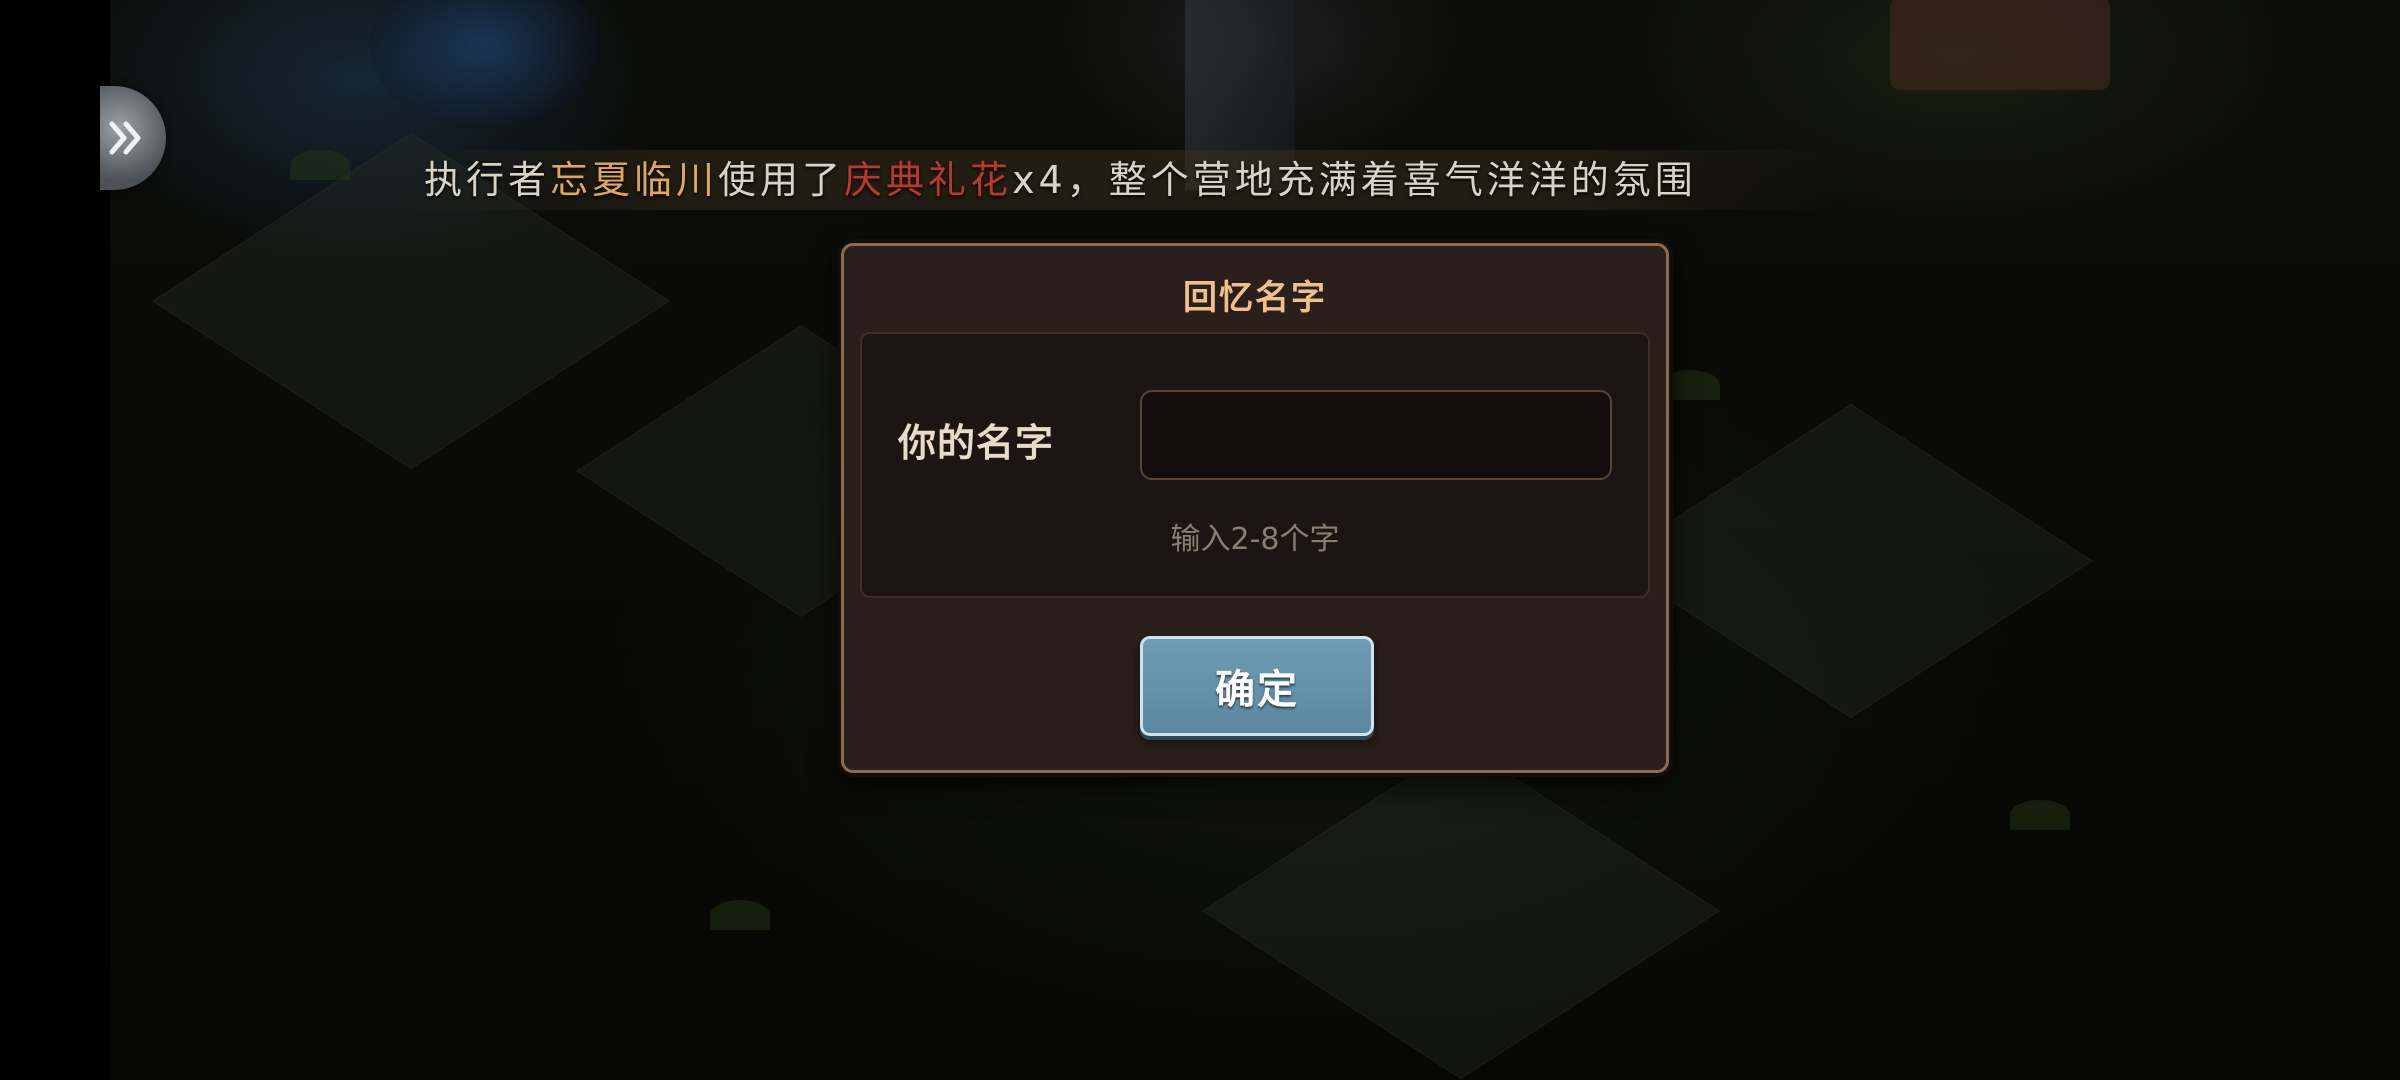 The width and height of the screenshot is (2400, 1080). What do you see at coordinates (976, 443) in the screenshot?
I see `name-label: 你的名字` at bounding box center [976, 443].